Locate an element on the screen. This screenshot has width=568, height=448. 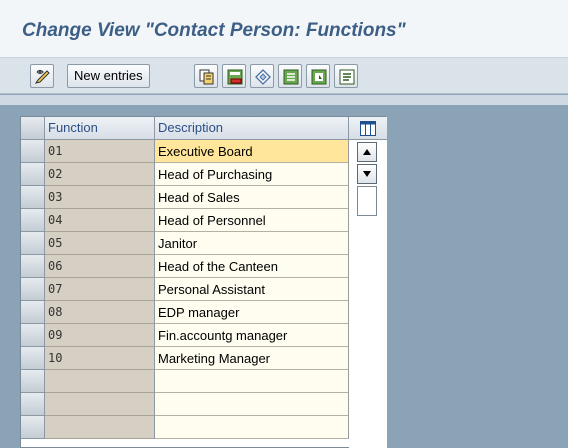
table-settings-button is located at coordinates (368, 128).